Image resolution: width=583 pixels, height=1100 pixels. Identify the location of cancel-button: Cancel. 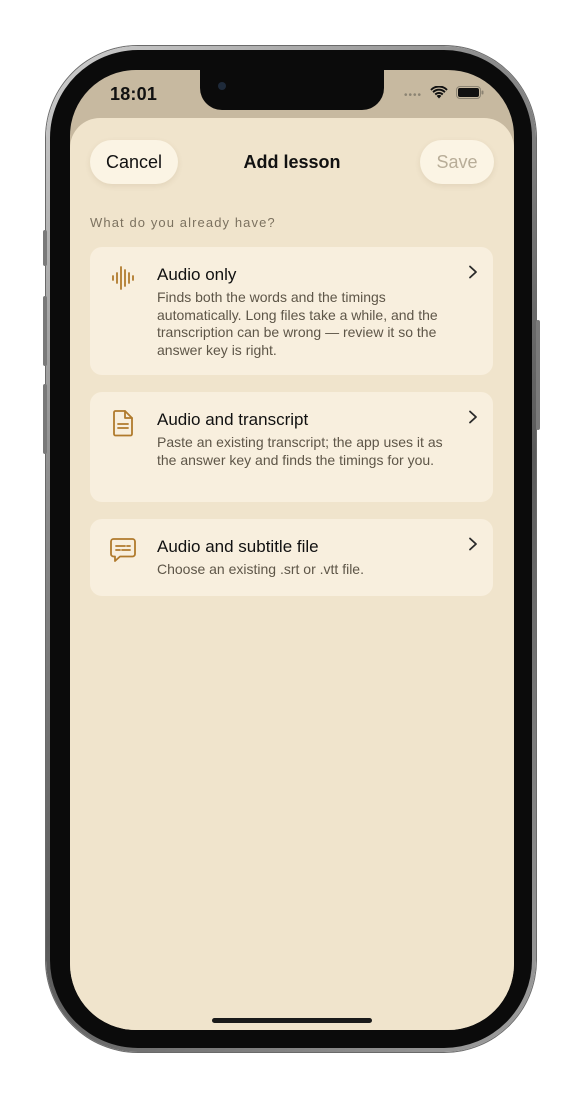
(134, 162).